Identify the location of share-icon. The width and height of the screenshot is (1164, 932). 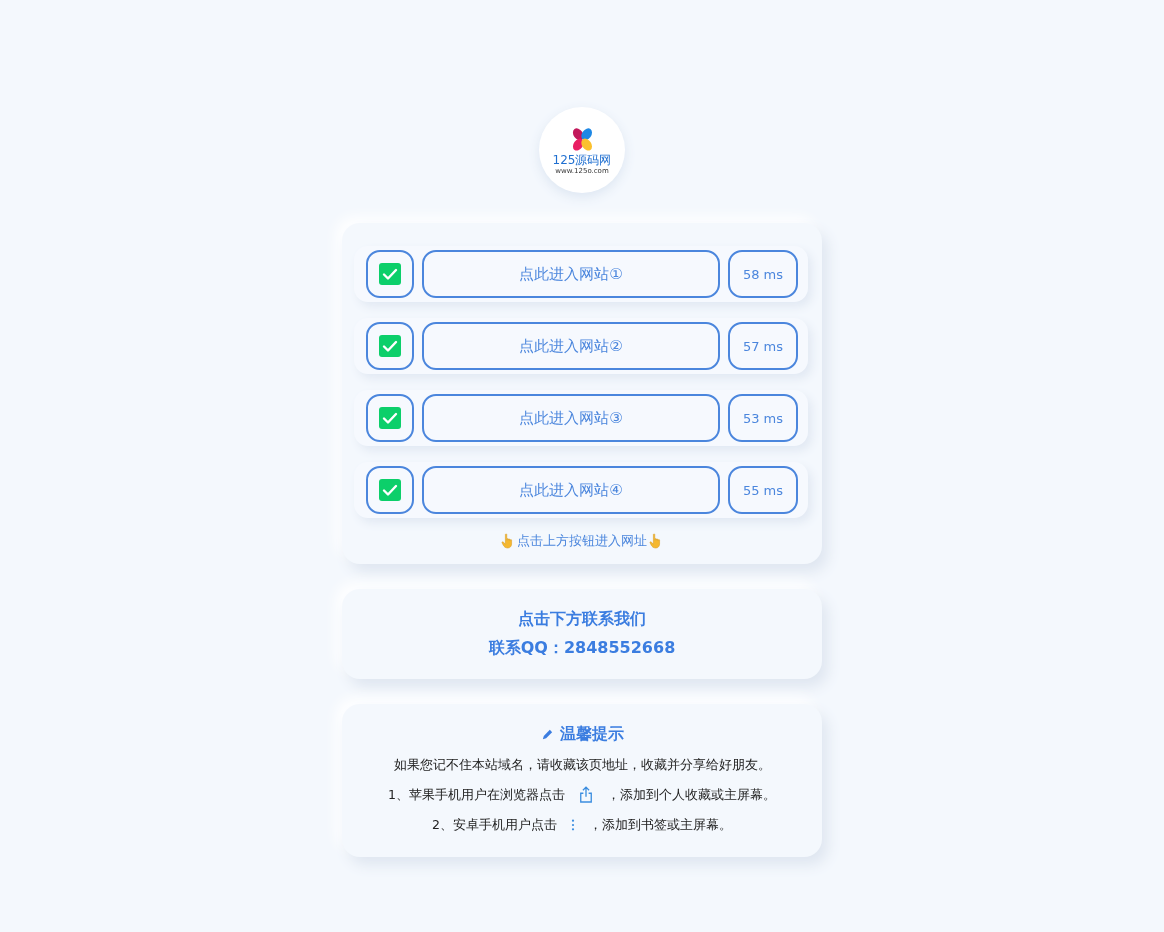
(585, 795).